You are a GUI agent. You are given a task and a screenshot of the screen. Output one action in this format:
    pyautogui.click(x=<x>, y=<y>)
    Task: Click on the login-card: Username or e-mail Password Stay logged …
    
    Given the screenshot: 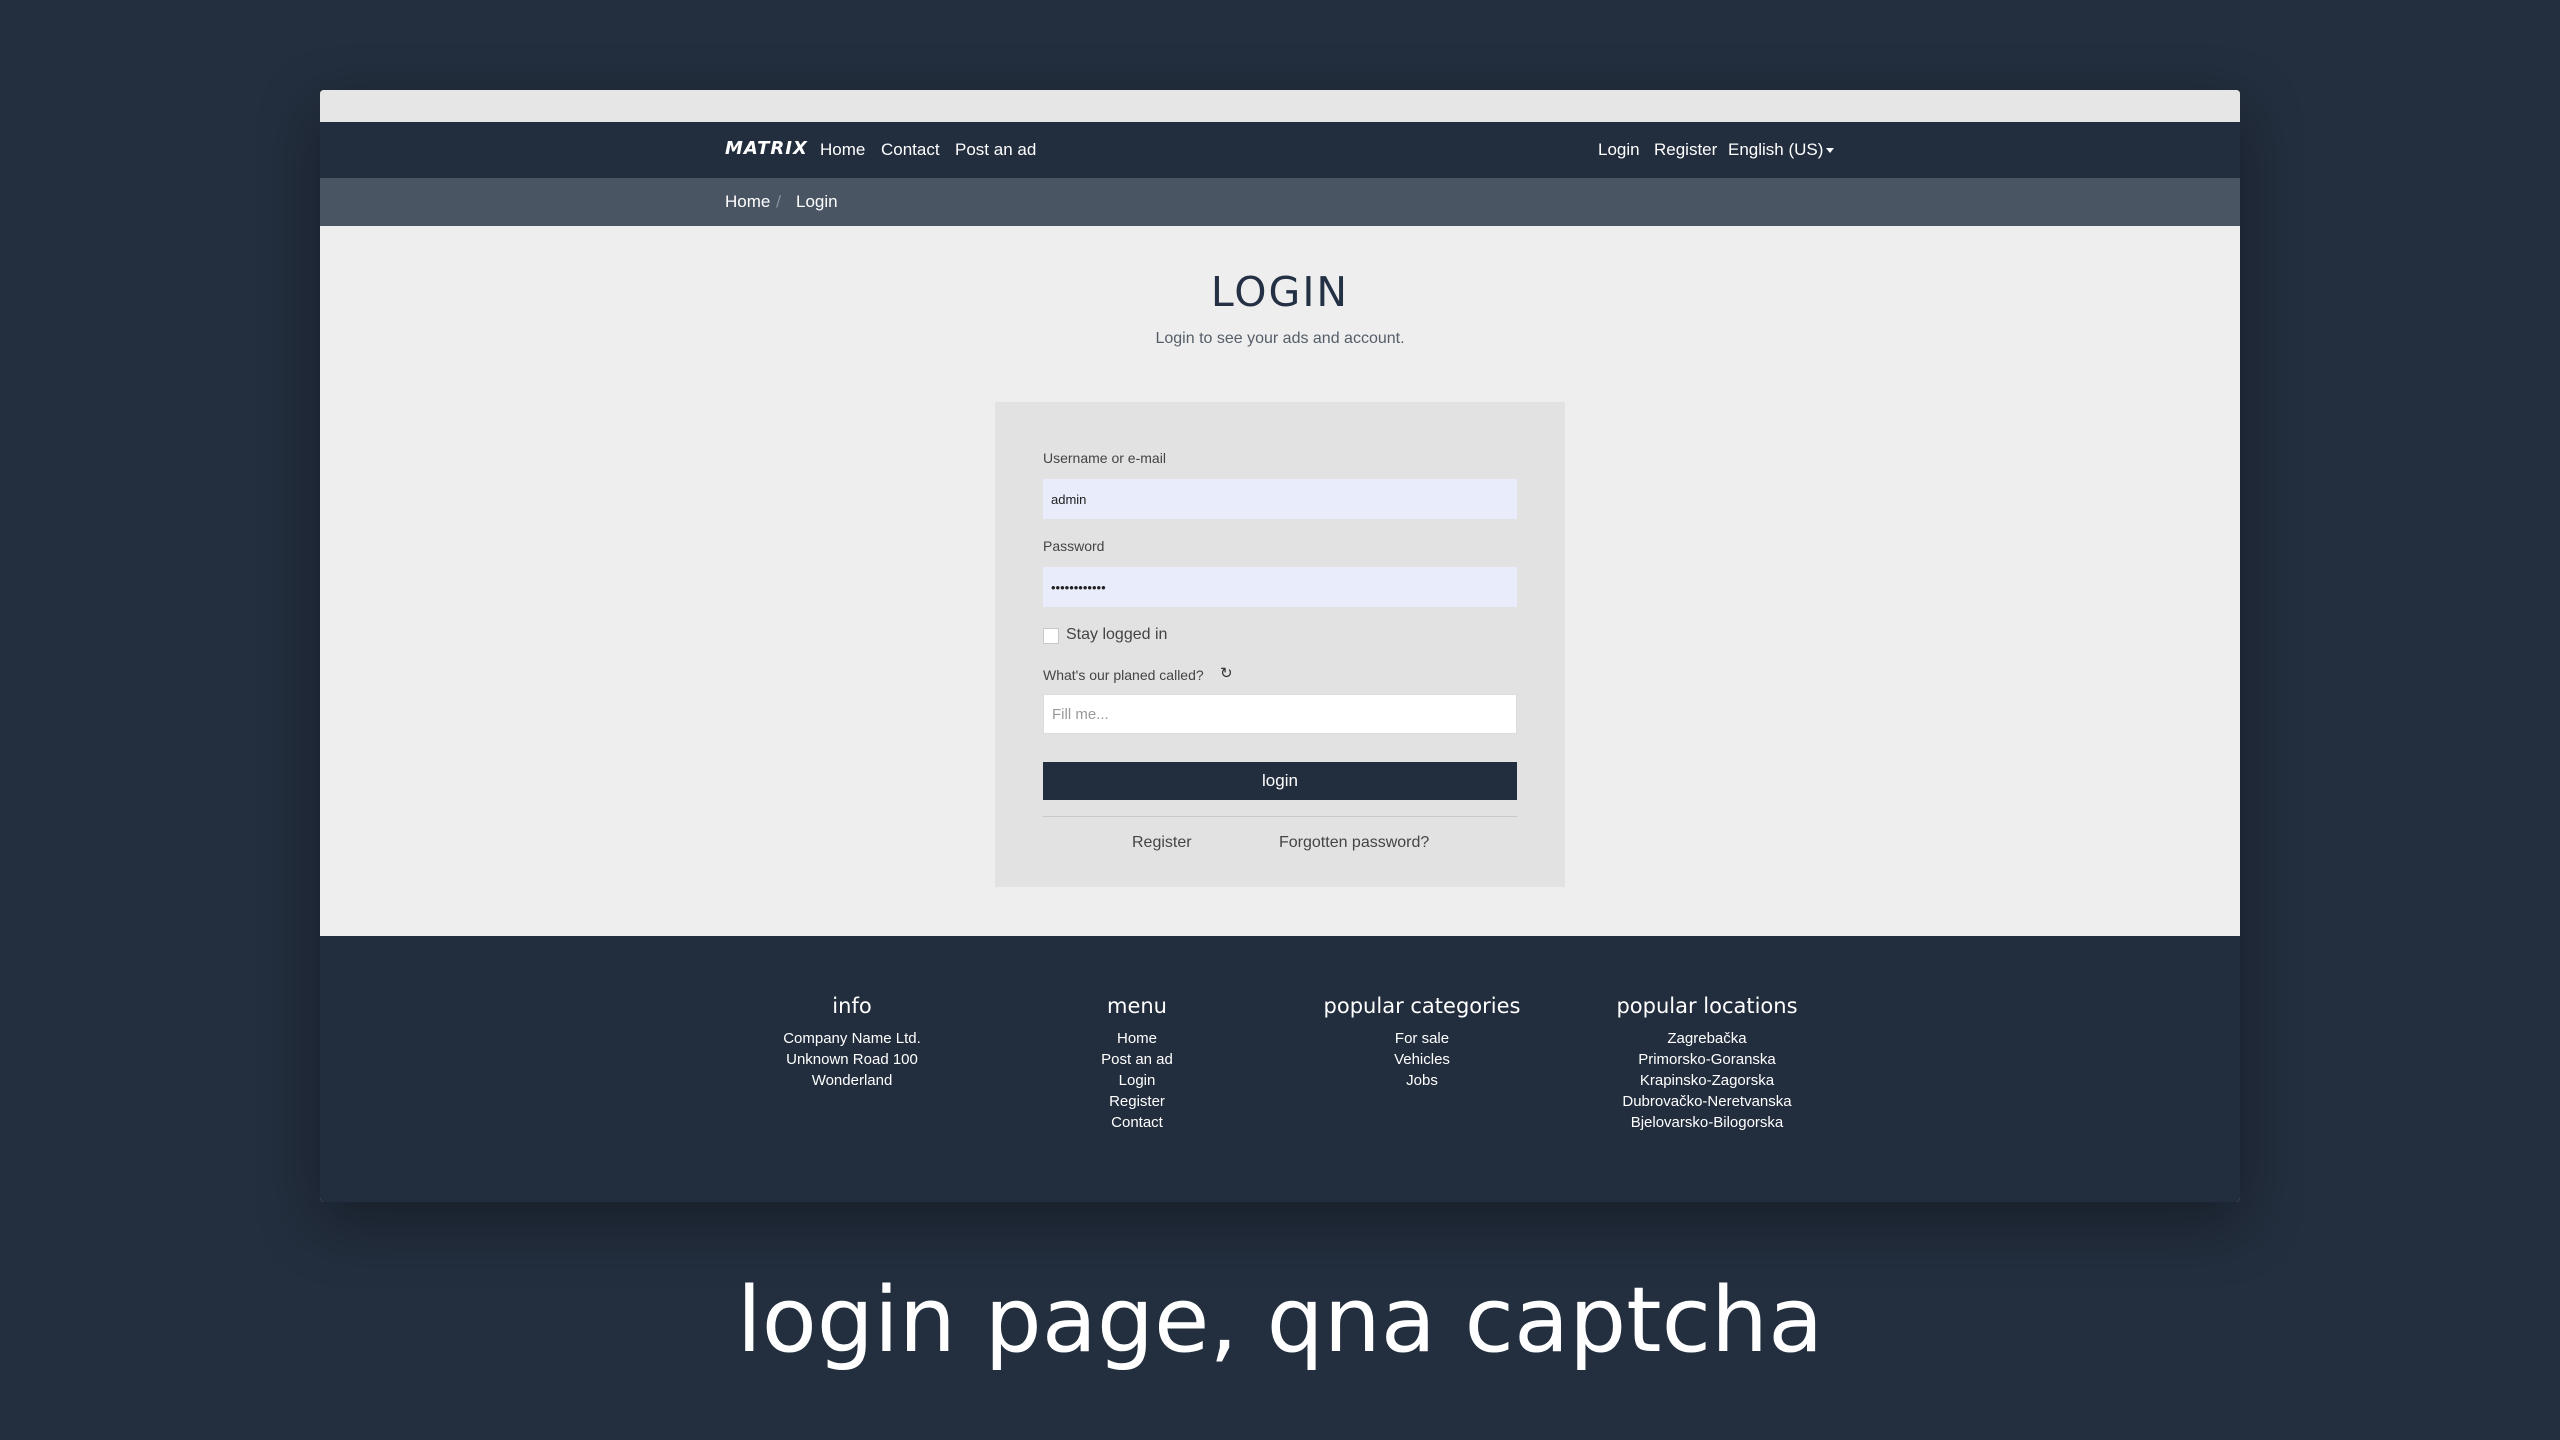 What is the action you would take?
    pyautogui.click(x=1280, y=644)
    